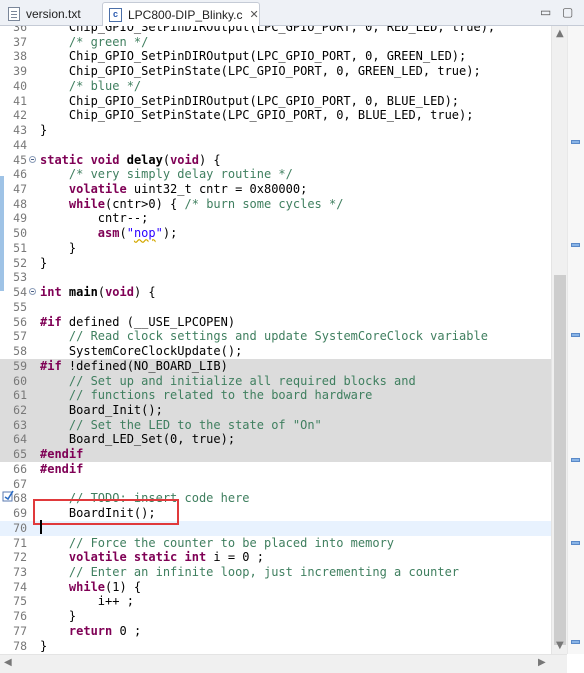  I want to click on line-number: 74, so click(20, 586).